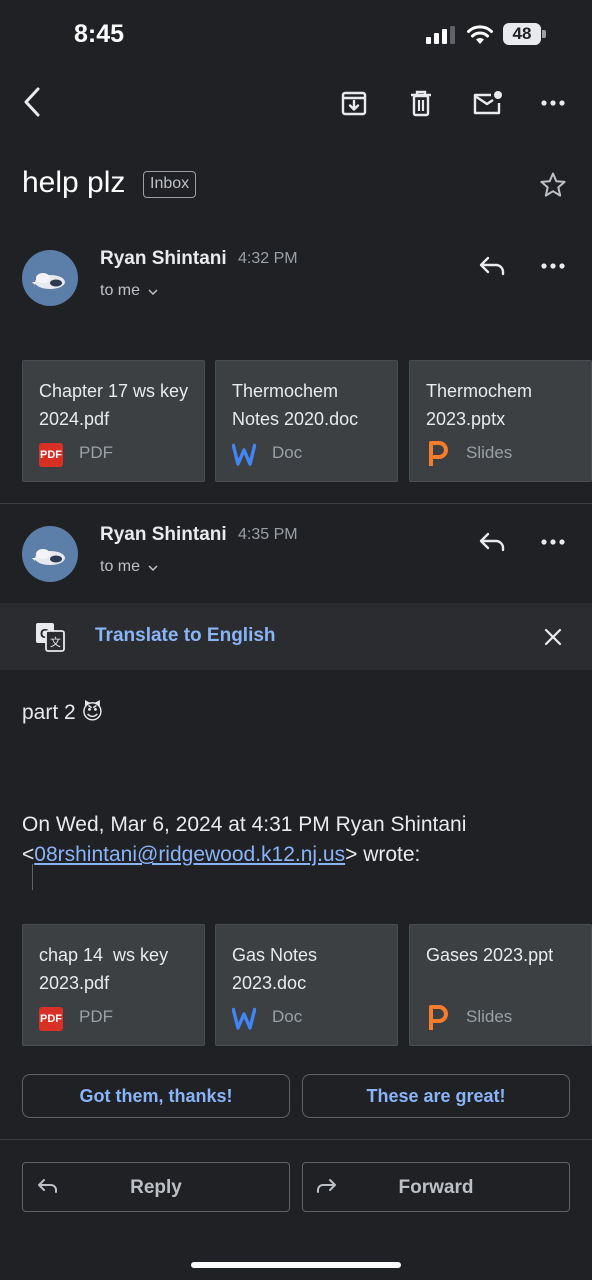 Image resolution: width=592 pixels, height=1280 pixels. What do you see at coordinates (296, 503) in the screenshot?
I see `message-divider` at bounding box center [296, 503].